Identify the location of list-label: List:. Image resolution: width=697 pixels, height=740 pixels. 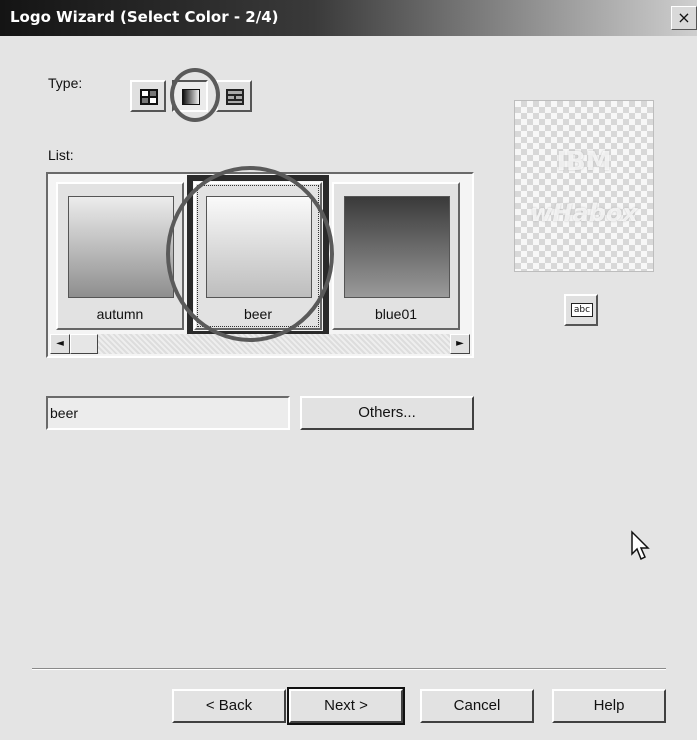
(61, 155).